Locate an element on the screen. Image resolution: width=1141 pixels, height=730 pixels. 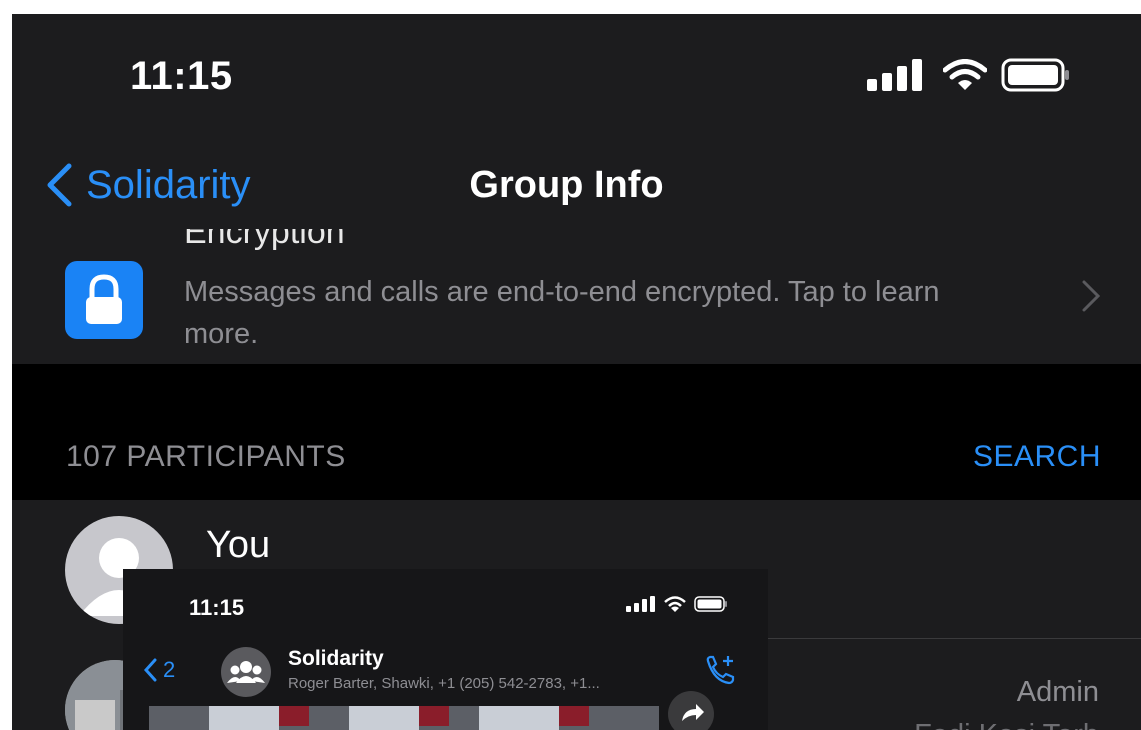
inset-status-time: 11:15 is located at coordinates (217, 607).